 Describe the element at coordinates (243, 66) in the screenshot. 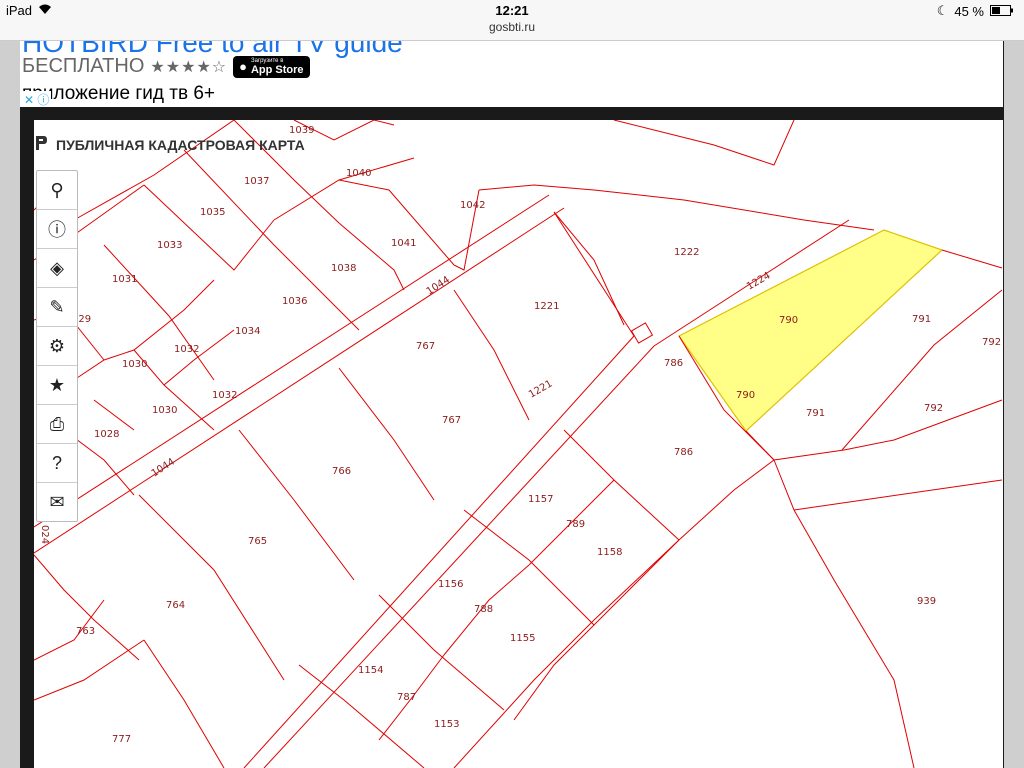

I see `apple-icon: ●` at that location.